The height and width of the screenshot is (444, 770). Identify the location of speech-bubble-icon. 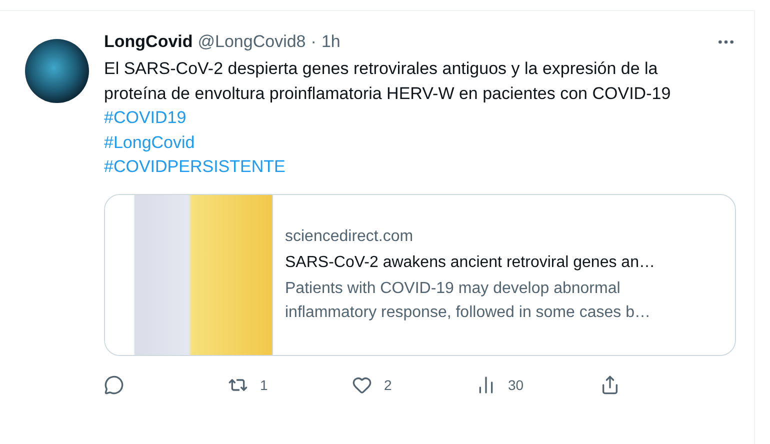
(114, 384).